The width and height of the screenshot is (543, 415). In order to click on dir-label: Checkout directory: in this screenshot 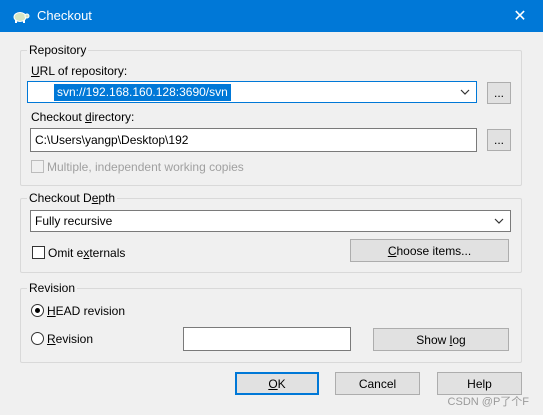, I will do `click(83, 117)`.